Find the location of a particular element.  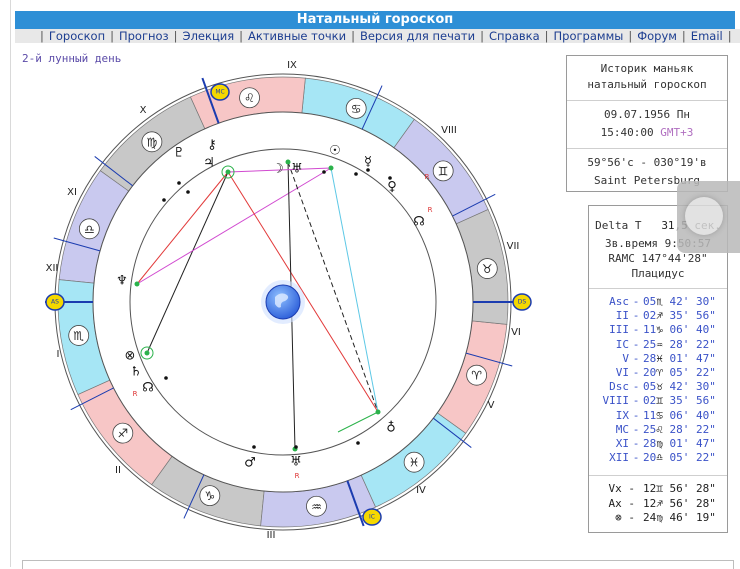

house-minutes: 01' 47" is located at coordinates (689, 443).